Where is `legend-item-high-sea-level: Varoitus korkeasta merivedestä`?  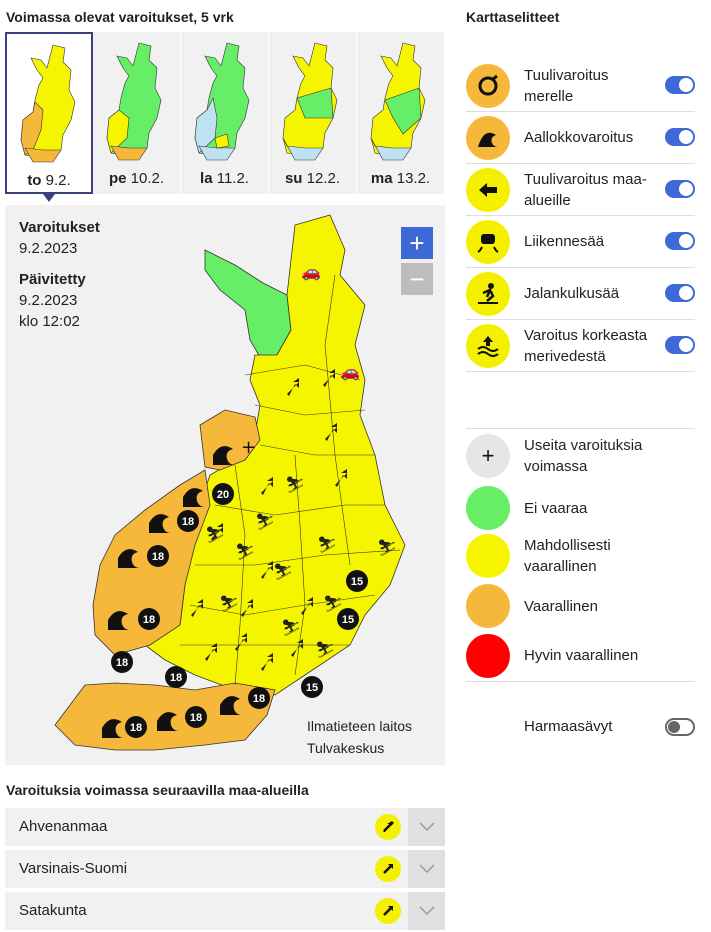
legend-item-high-sea-level: Varoitus korkeasta merivedestä is located at coordinates (580, 346).